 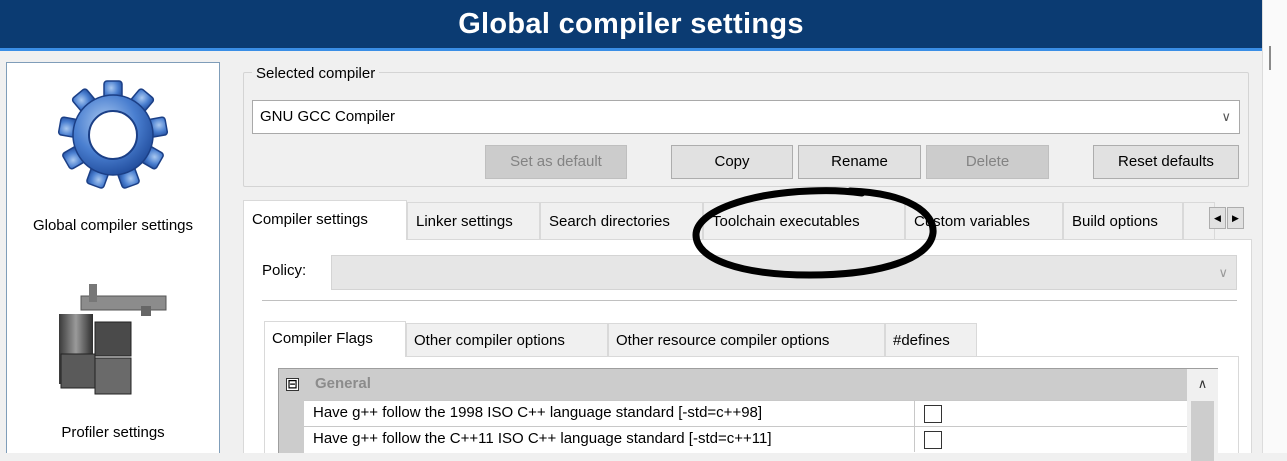 What do you see at coordinates (113, 339) in the screenshot?
I see `caliper-icon` at bounding box center [113, 339].